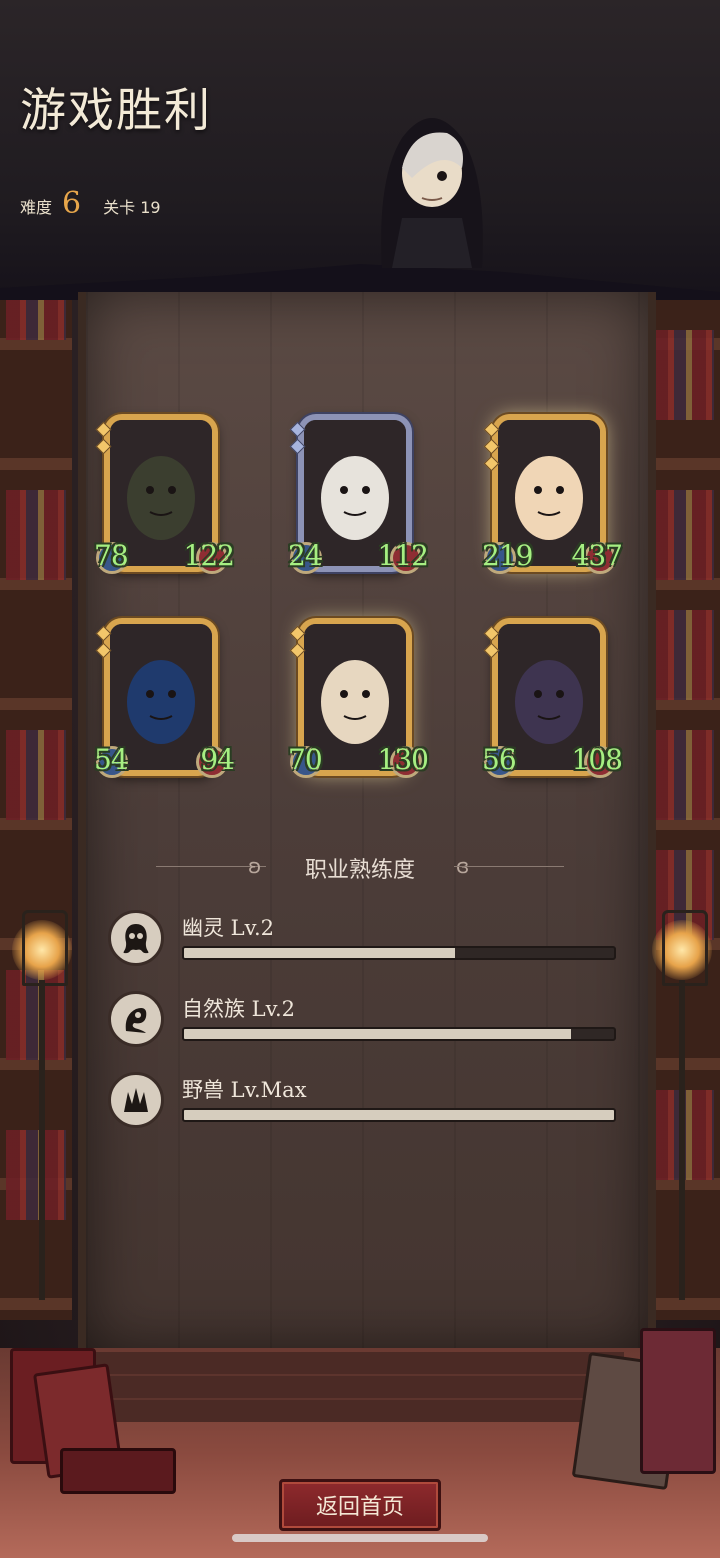 The height and width of the screenshot is (1558, 720). I want to click on unit-card: 70 130, so click(358, 702).